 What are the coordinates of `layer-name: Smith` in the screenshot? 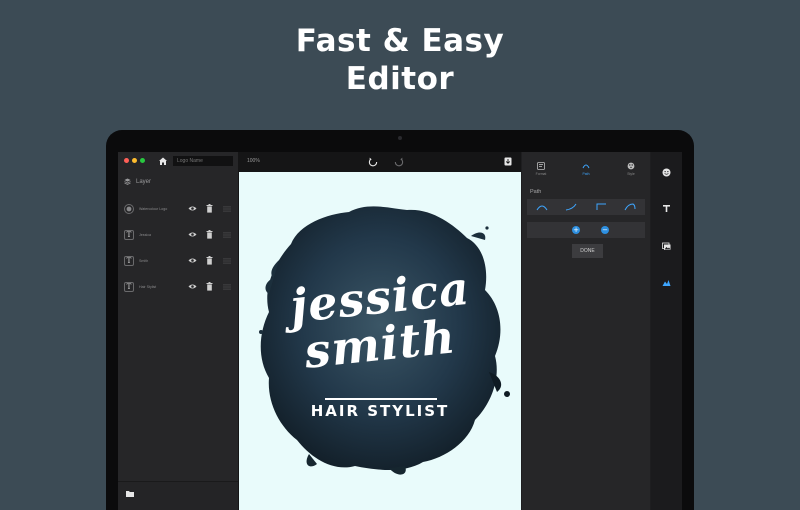 It's located at (144, 261).